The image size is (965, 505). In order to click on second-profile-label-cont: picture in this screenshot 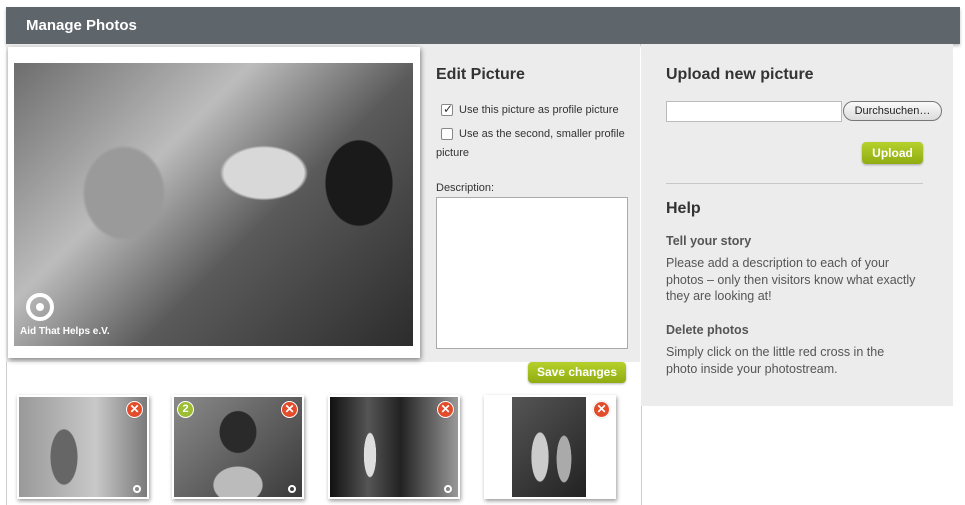, I will do `click(453, 153)`.